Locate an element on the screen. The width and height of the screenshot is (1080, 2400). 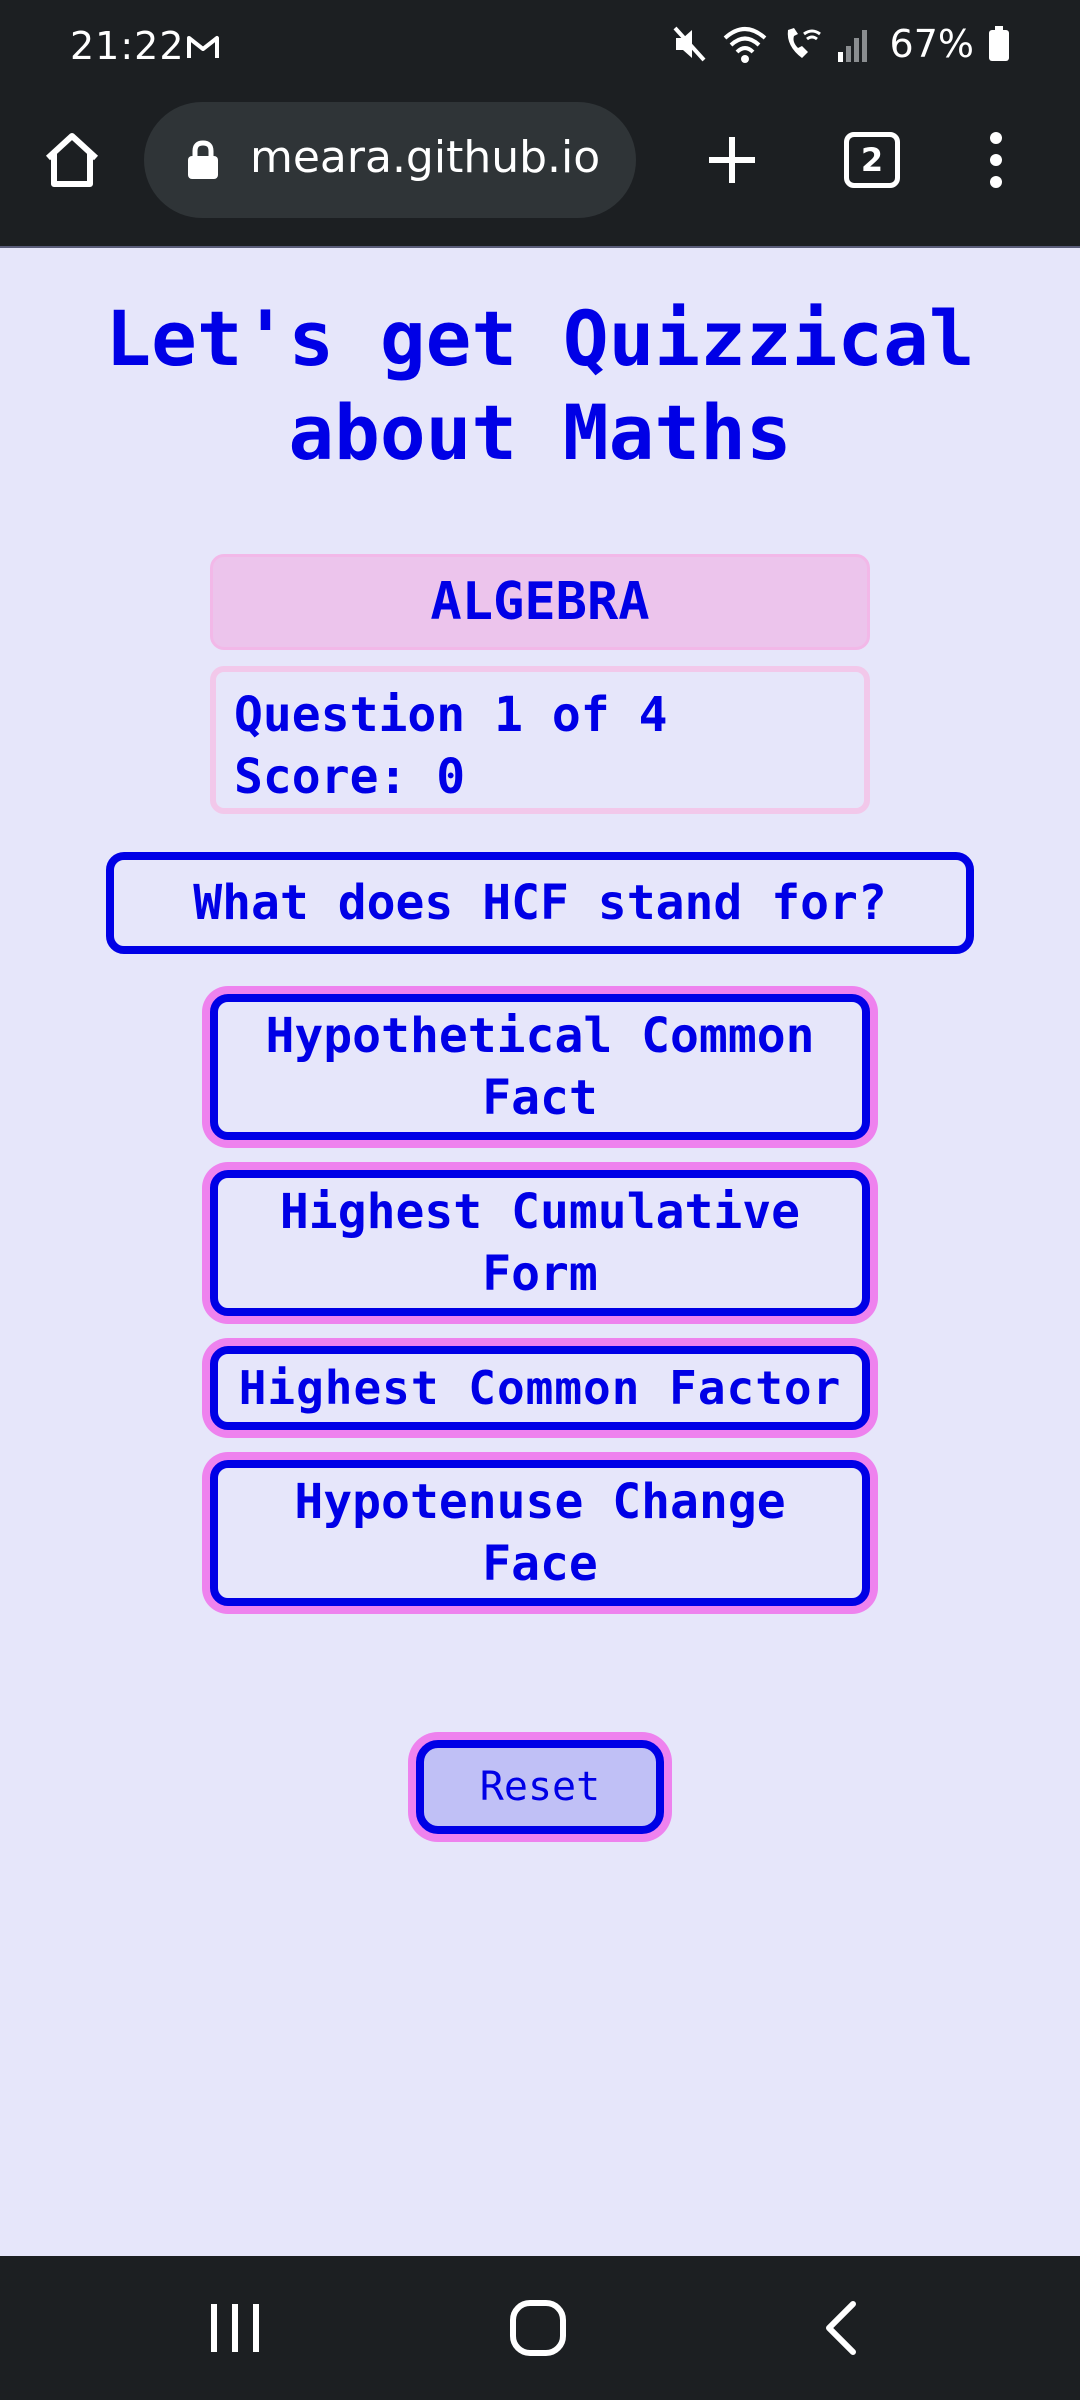
url-text: meara.github.io is located at coordinates (425, 157).